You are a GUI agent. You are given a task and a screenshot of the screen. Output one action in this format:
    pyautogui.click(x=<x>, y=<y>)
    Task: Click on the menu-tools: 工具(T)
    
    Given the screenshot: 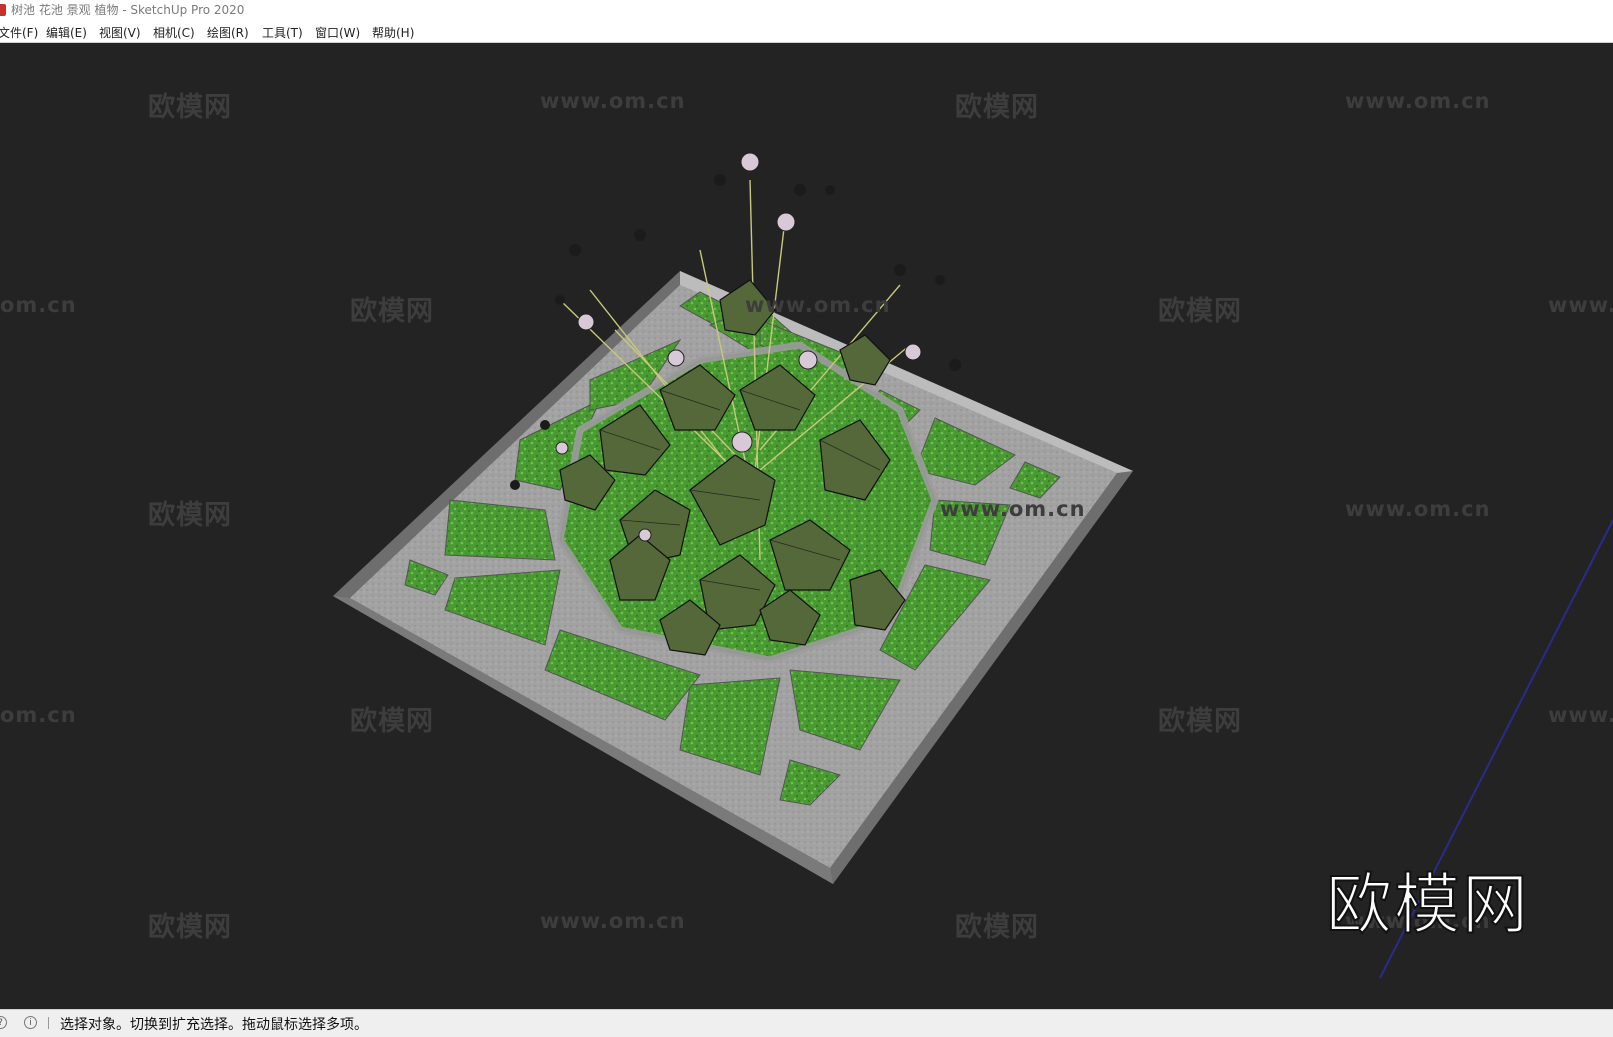 What is the action you would take?
    pyautogui.click(x=282, y=32)
    